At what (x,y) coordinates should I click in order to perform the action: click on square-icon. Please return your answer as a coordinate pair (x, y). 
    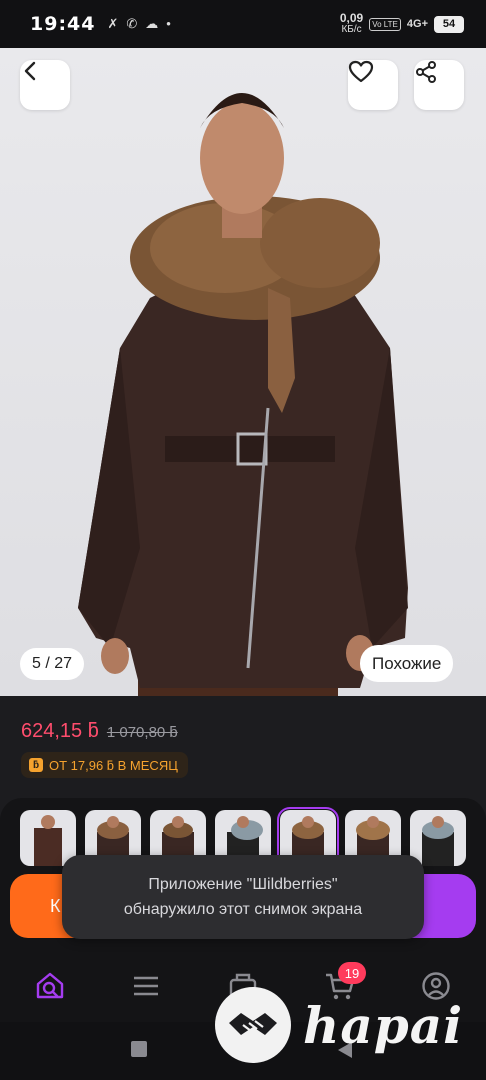
    Looking at the image, I should click on (139, 1049).